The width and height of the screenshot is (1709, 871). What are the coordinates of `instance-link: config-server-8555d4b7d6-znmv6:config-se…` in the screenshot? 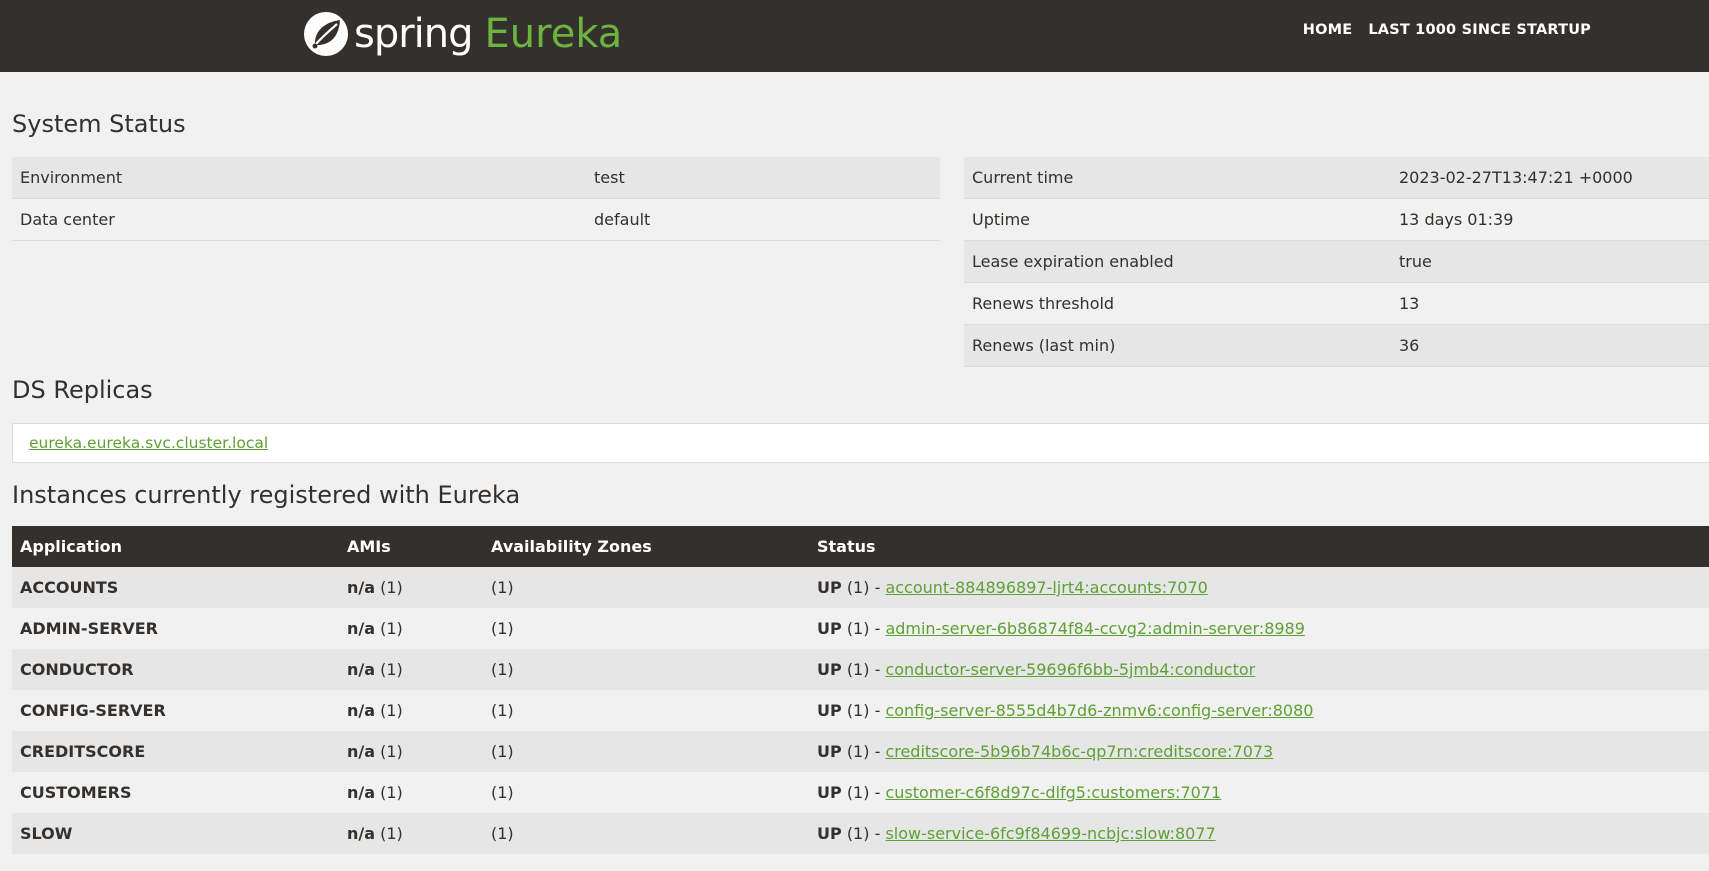 It's located at (1099, 710).